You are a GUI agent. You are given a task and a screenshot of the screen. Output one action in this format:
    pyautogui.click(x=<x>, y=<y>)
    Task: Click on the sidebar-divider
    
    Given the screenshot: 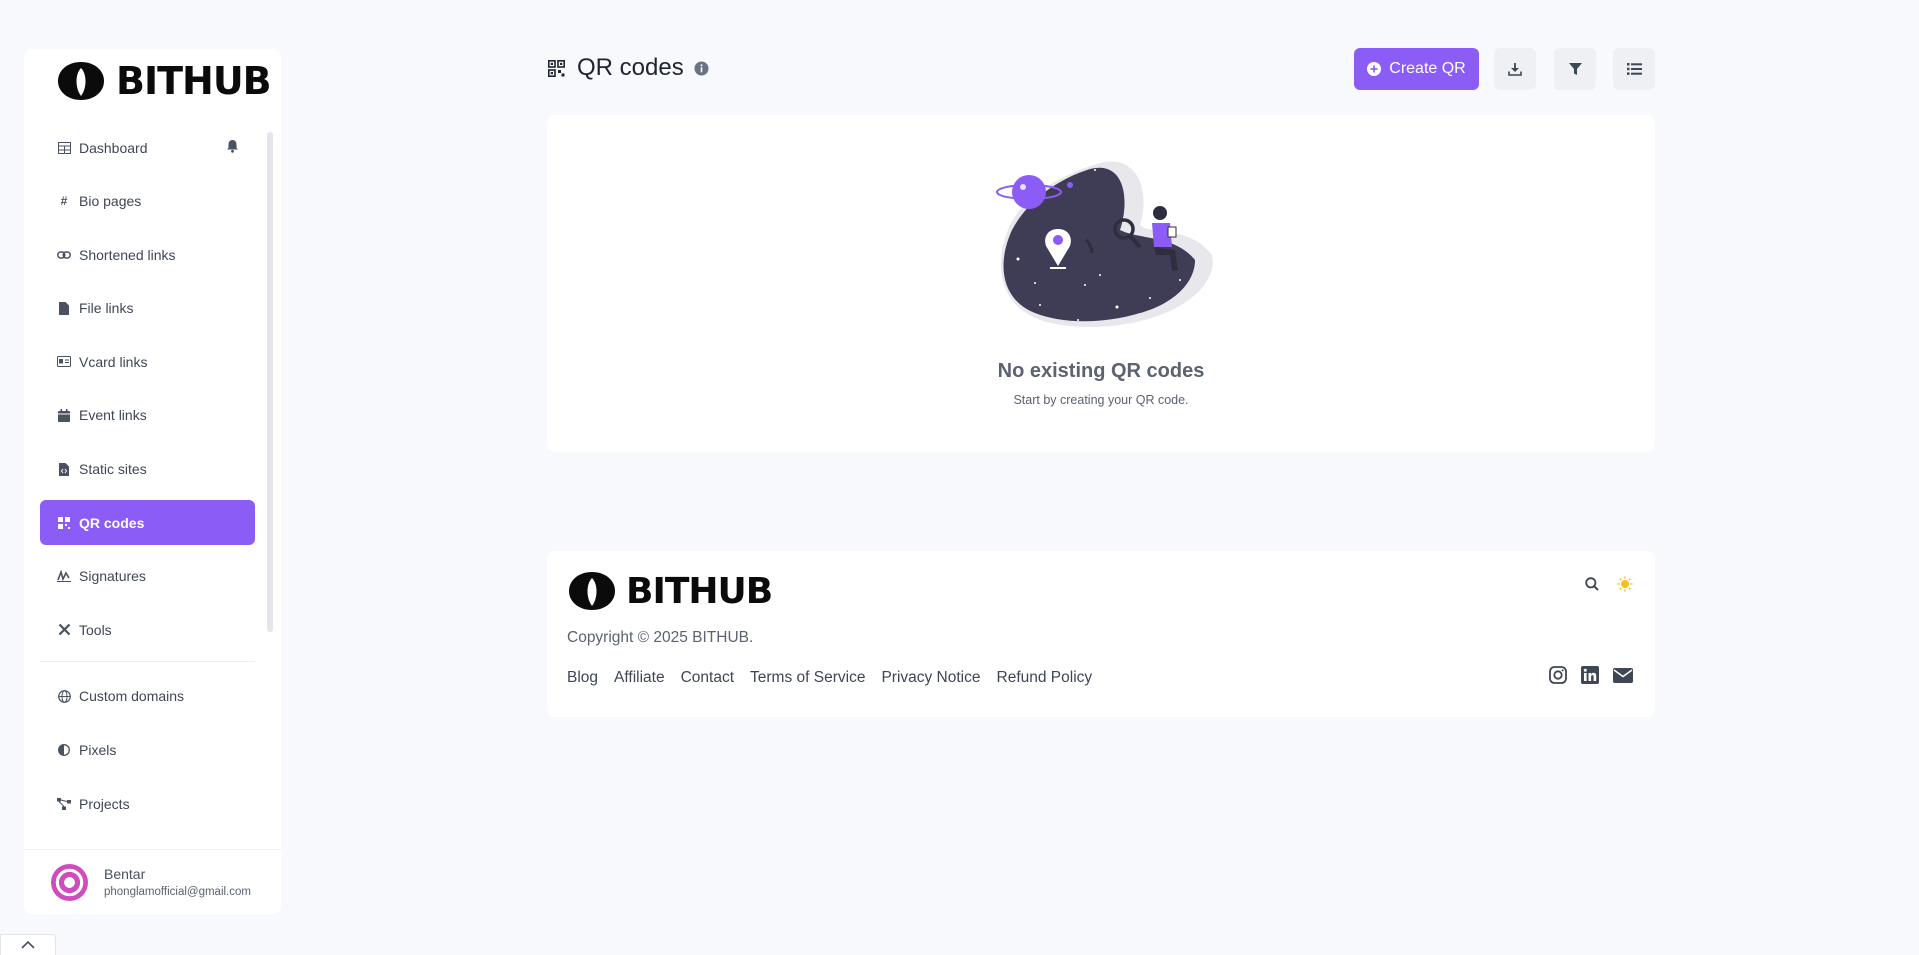 What is the action you would take?
    pyautogui.click(x=147, y=661)
    